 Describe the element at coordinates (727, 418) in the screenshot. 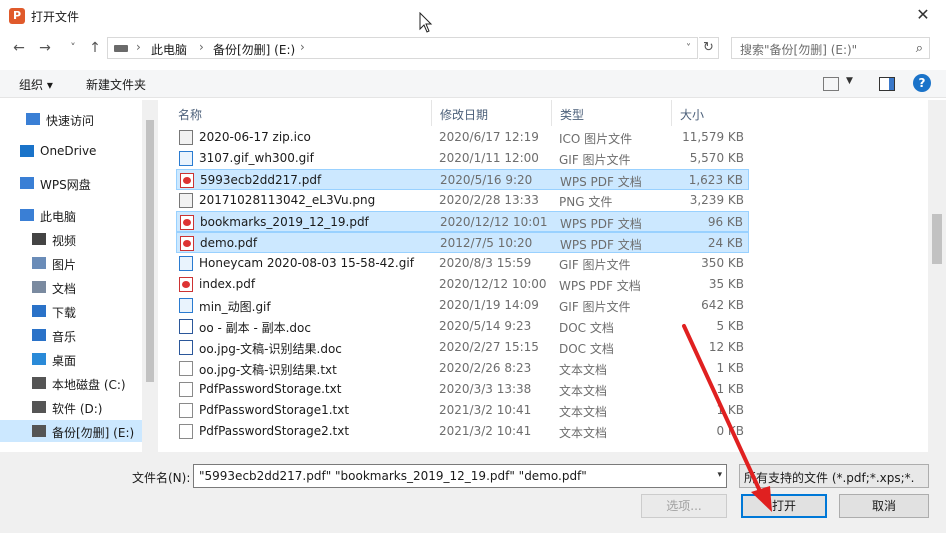

I see `annotation-arrow-icon` at that location.